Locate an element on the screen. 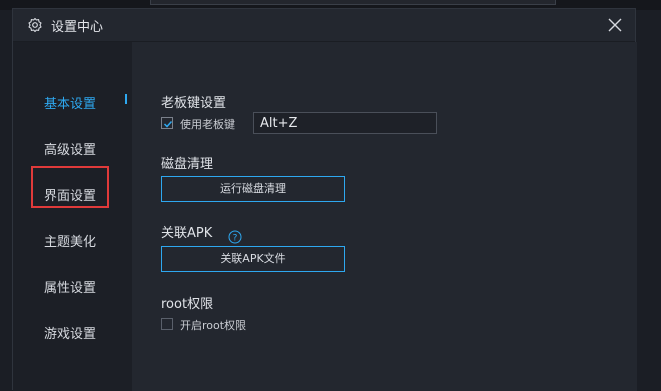 This screenshot has width=661, height=391. checkmark-icon is located at coordinates (168, 124).